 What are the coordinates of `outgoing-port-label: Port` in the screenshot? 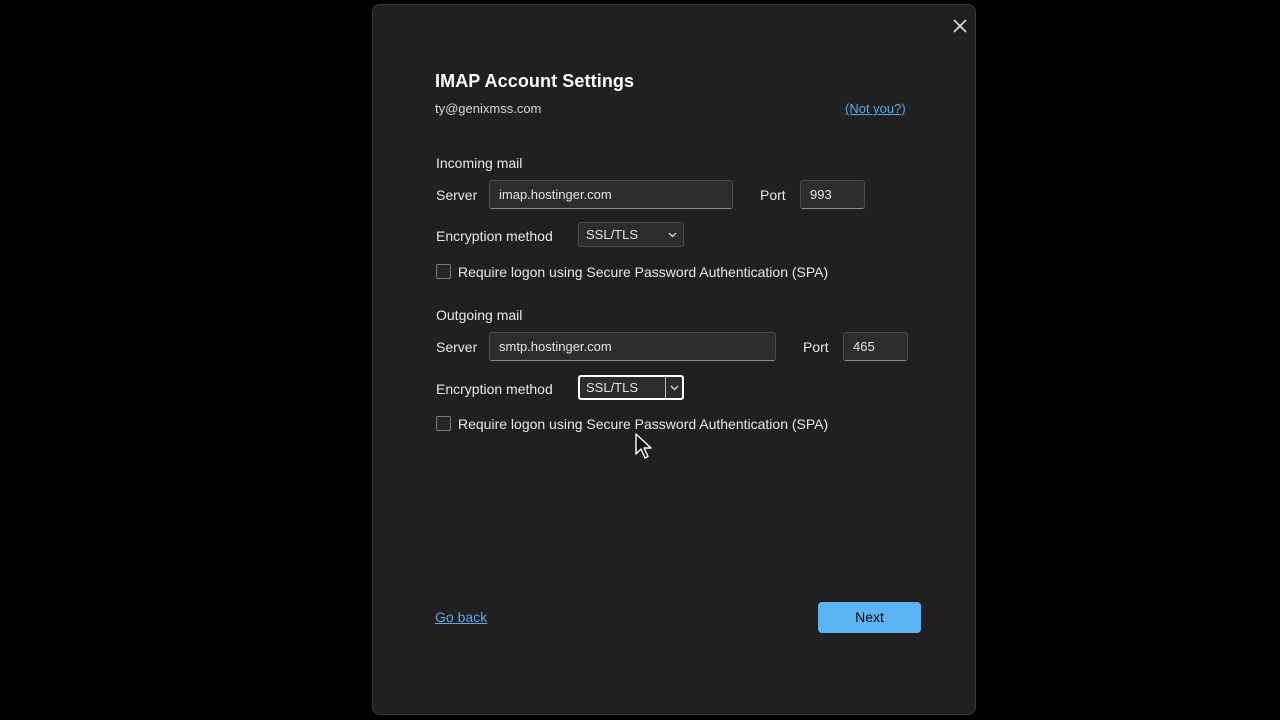 It's located at (816, 347).